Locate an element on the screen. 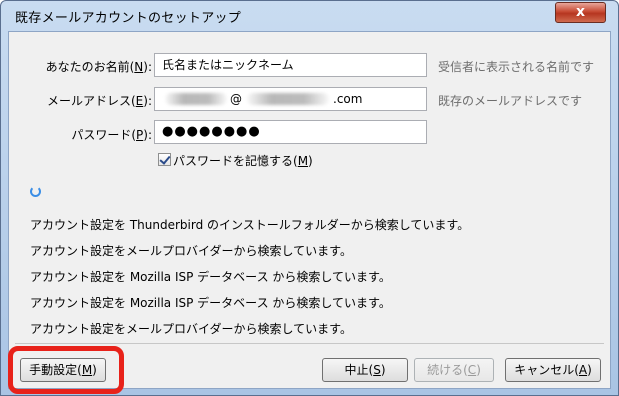 This screenshot has width=619, height=396. name-label: あなたのお名前(N): is located at coordinates (98, 67).